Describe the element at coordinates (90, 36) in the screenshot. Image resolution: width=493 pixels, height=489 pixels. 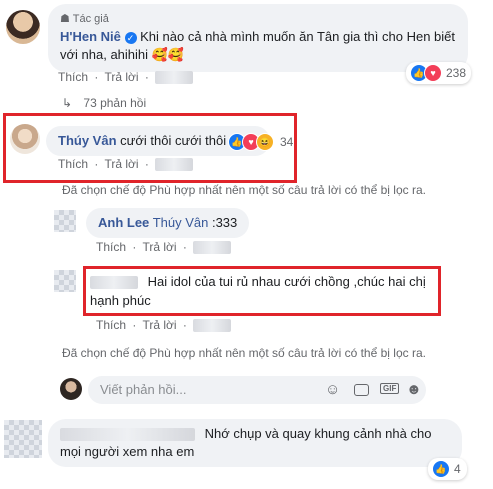
I see `comment-author-name: H'Hen Niê` at that location.